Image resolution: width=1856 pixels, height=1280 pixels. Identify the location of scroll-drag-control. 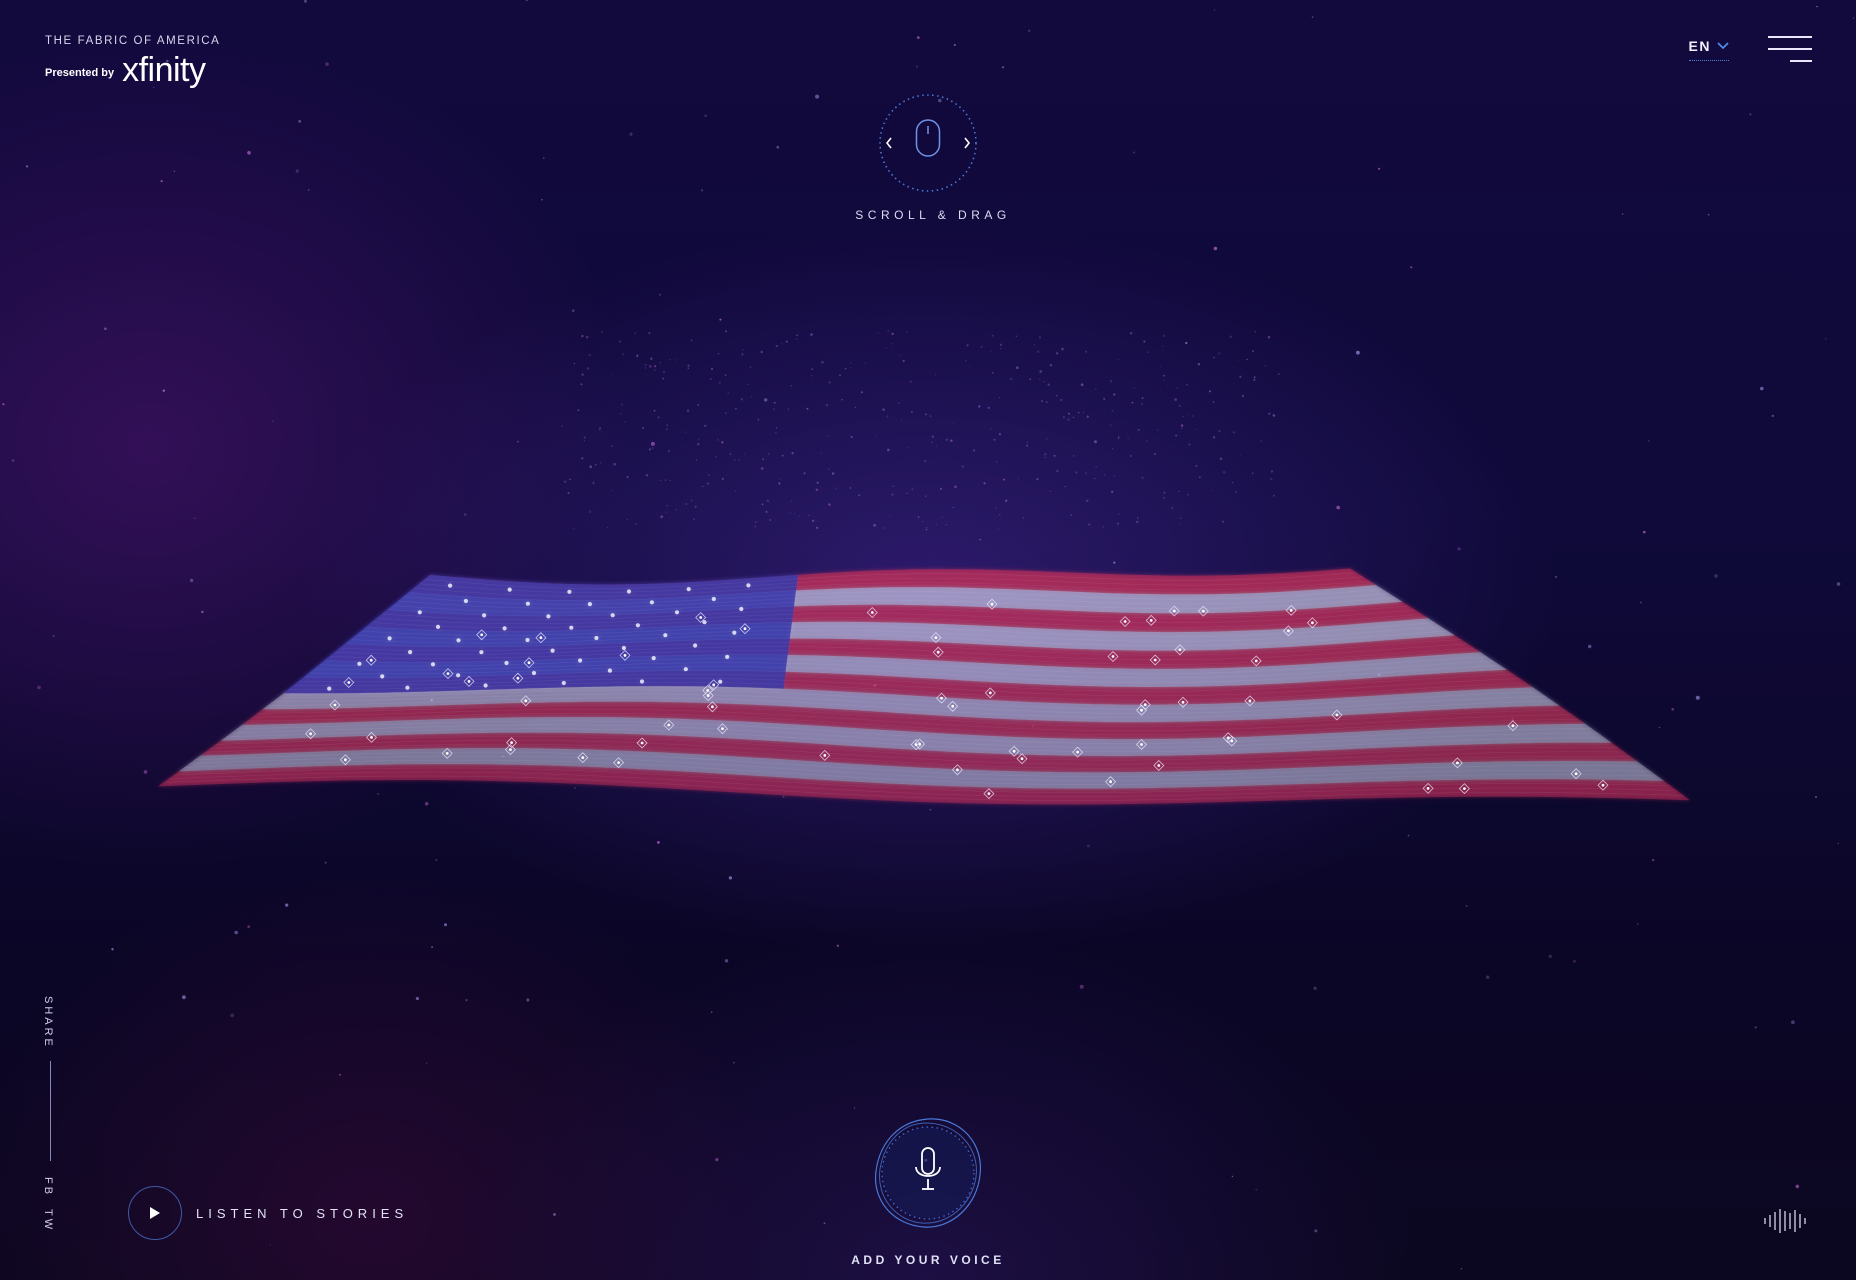
(928, 143).